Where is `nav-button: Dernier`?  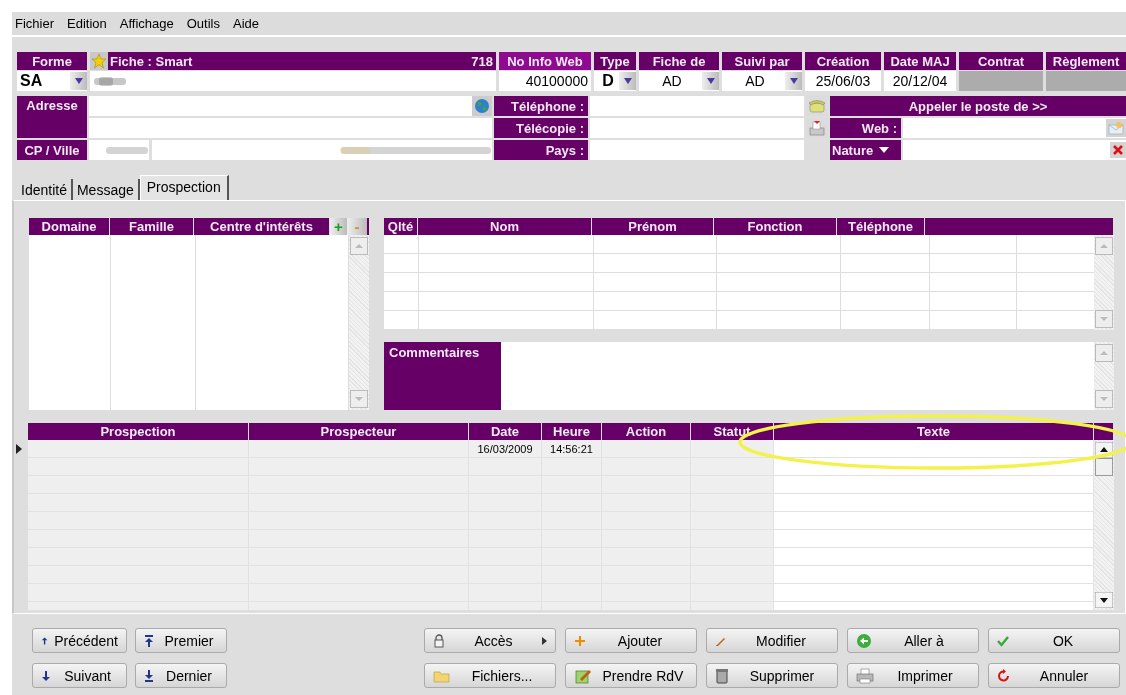 nav-button: Dernier is located at coordinates (181, 675).